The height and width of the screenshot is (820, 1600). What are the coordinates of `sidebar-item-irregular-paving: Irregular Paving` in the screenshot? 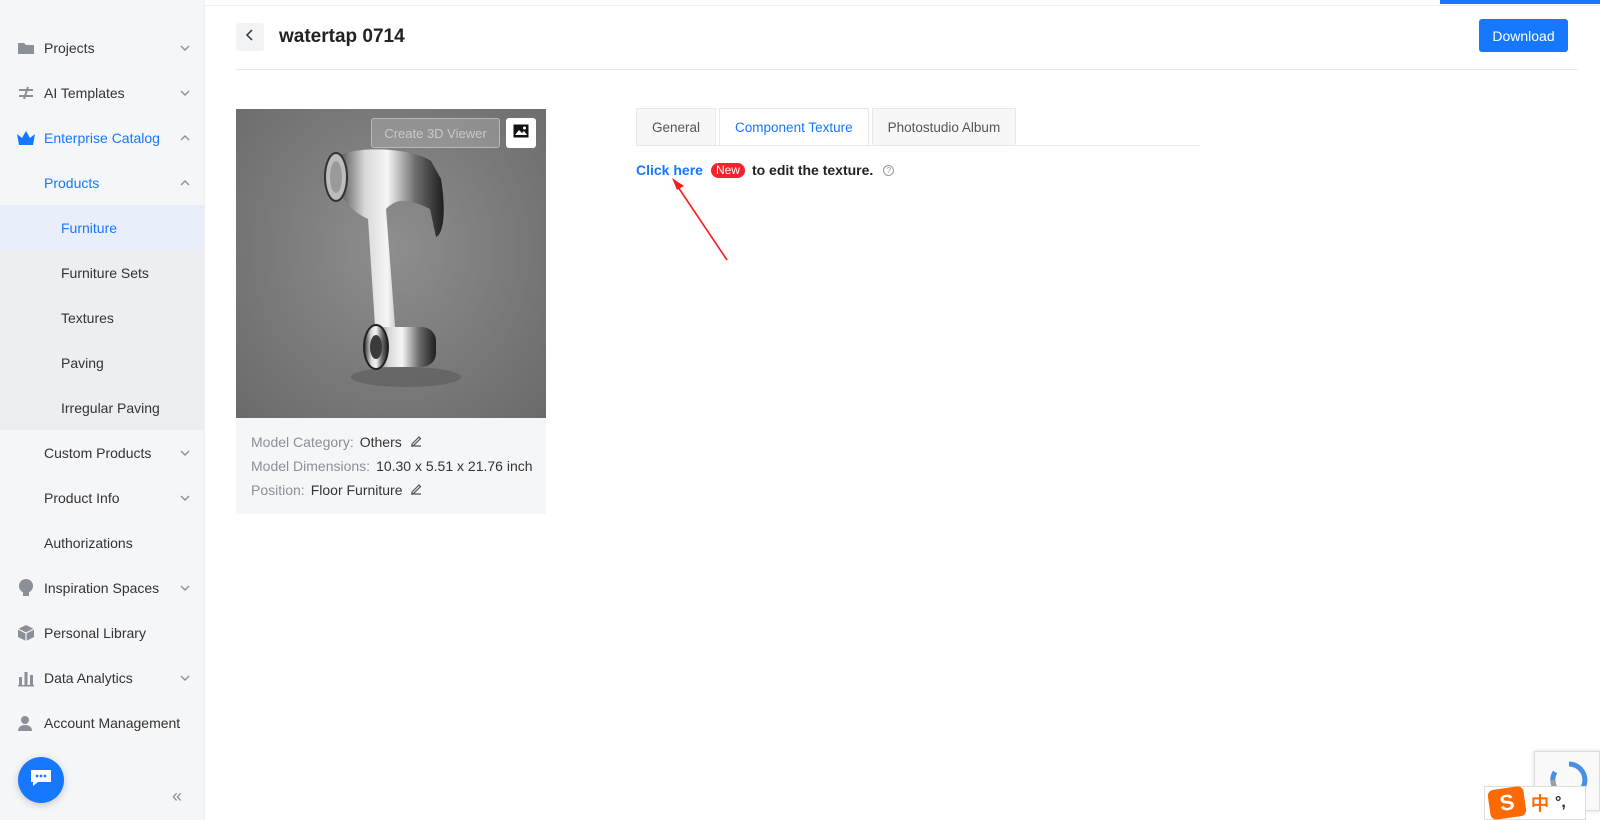 It's located at (102, 407).